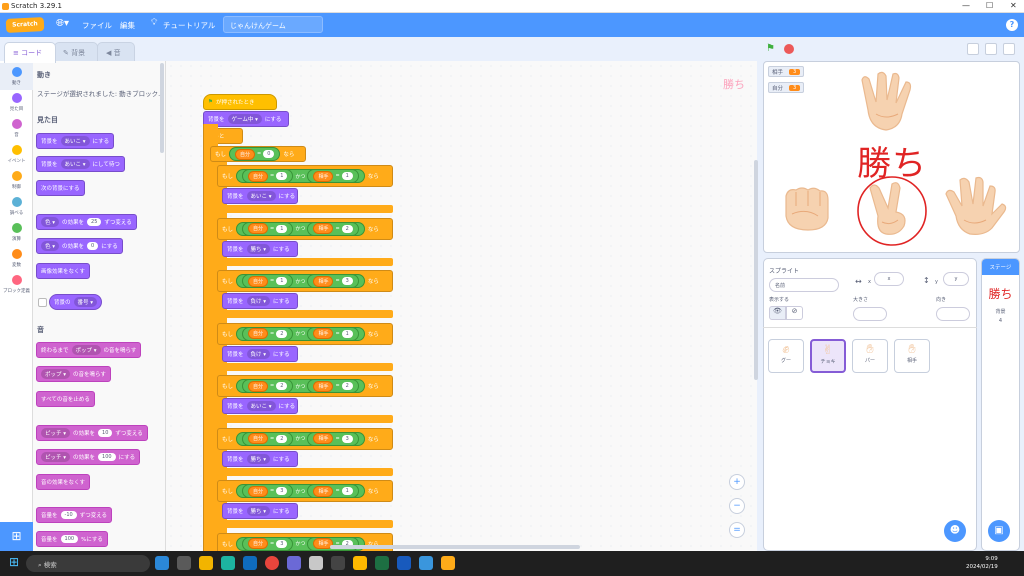 Image resolution: width=1024 pixels, height=576 pixels. What do you see at coordinates (16, 180) in the screenshot?
I see `category-control: 制御` at bounding box center [16, 180].